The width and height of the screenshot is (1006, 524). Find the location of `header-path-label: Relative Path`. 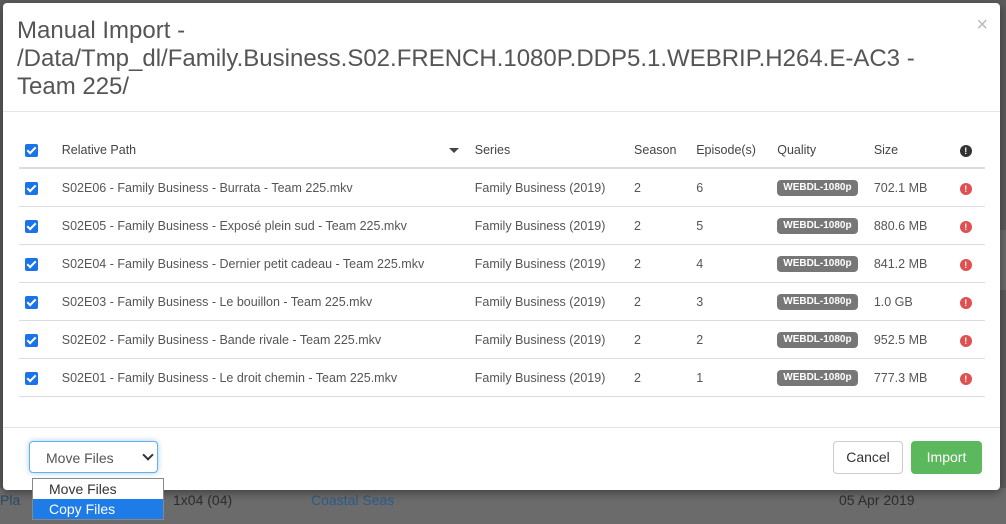

header-path-label: Relative Path is located at coordinates (99, 150).